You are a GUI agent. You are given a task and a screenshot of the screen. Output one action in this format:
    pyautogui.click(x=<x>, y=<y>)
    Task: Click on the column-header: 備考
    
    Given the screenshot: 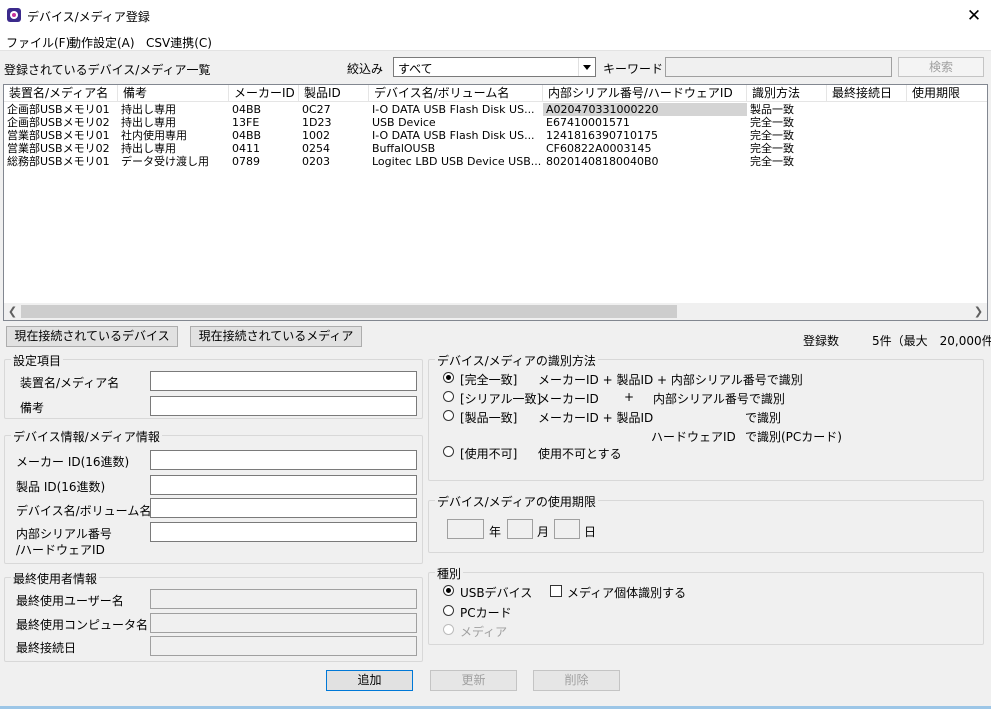 What is the action you would take?
    pyautogui.click(x=173, y=93)
    